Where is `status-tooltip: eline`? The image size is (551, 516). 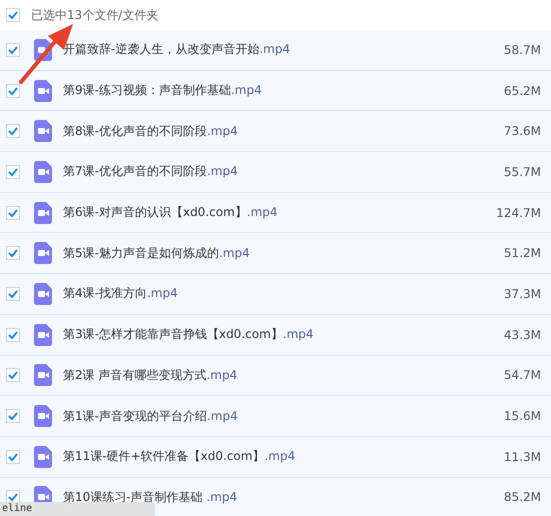
status-tooltip: eline is located at coordinates (77, 509).